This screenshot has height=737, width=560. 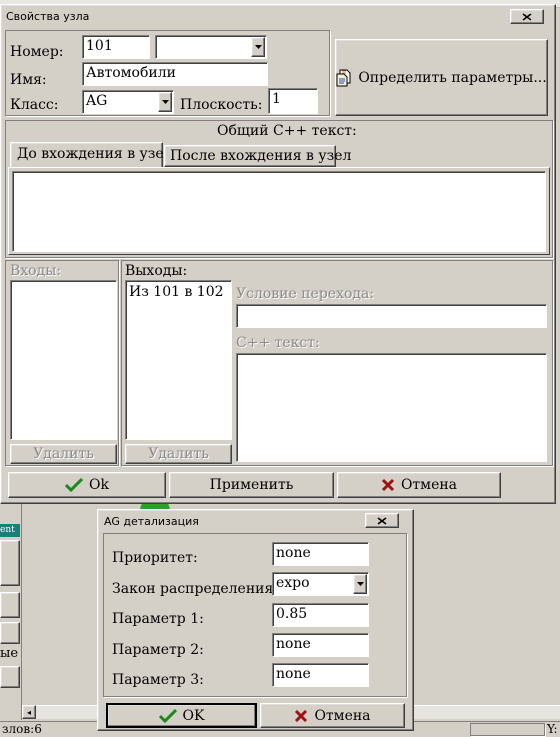 I want to click on param1-label: Параметр 1:, so click(x=158, y=619).